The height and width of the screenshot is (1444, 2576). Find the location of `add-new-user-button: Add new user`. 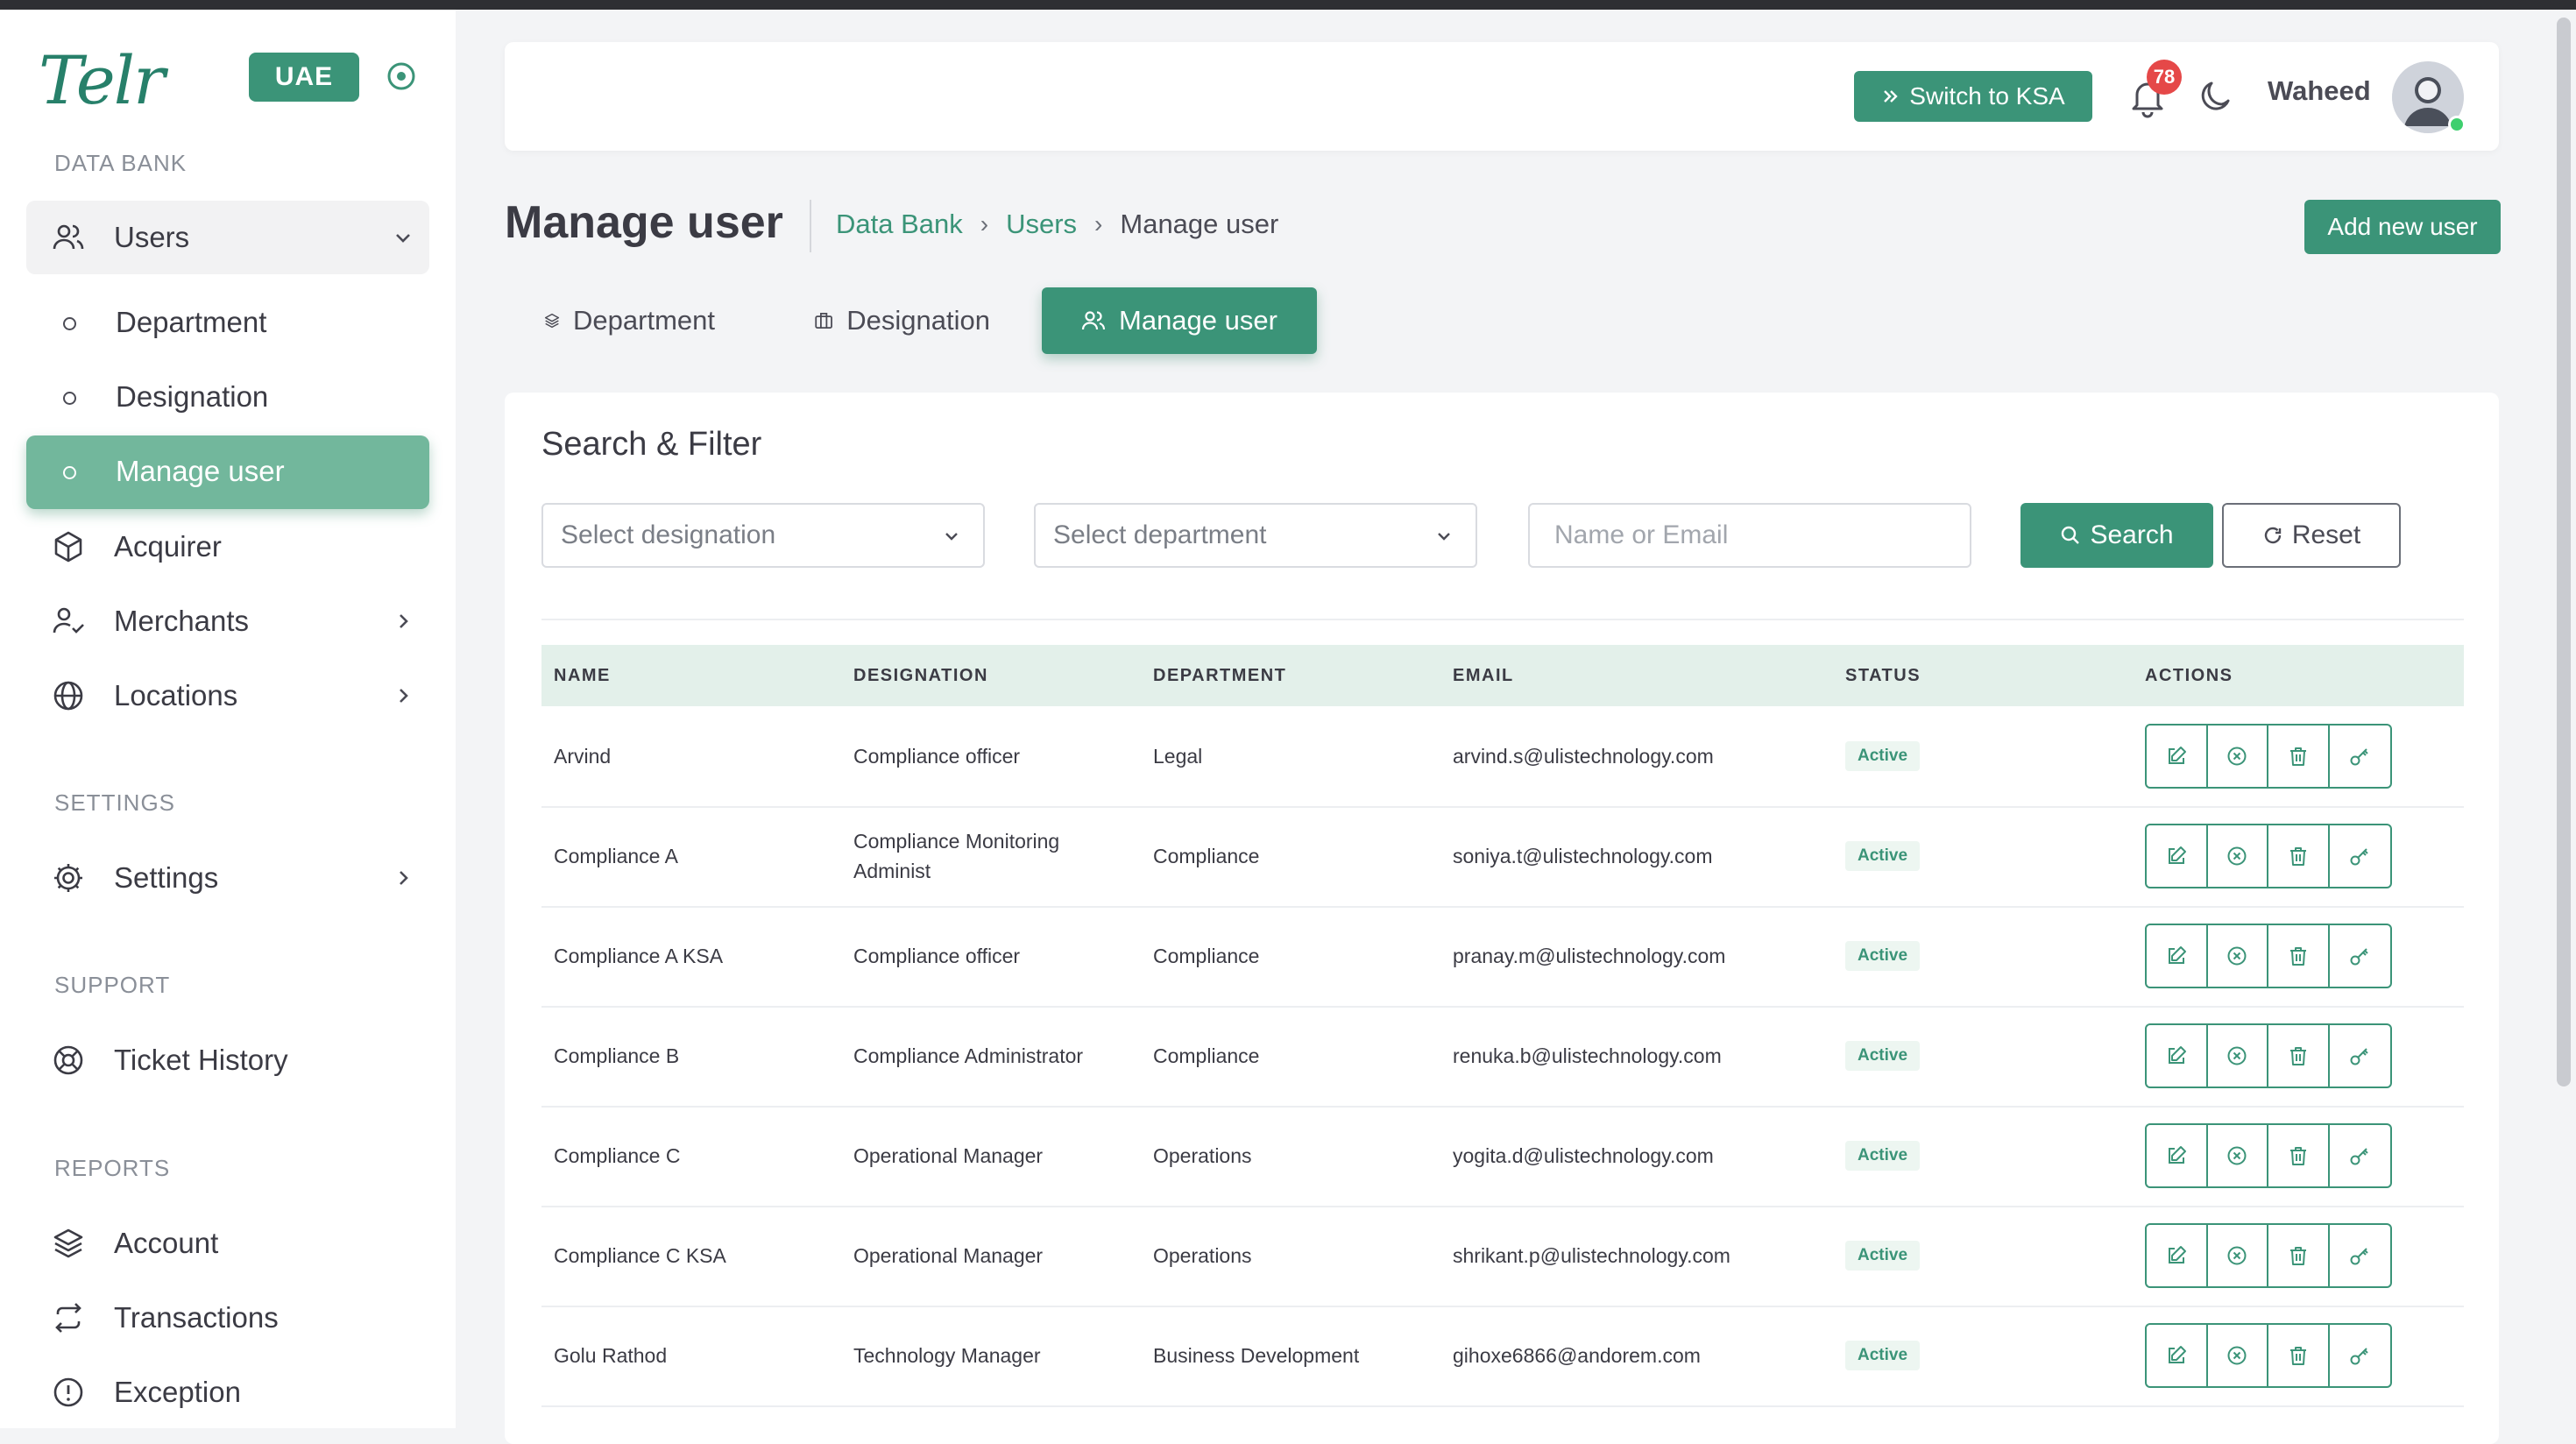

add-new-user-button: Add new user is located at coordinates (2402, 227).